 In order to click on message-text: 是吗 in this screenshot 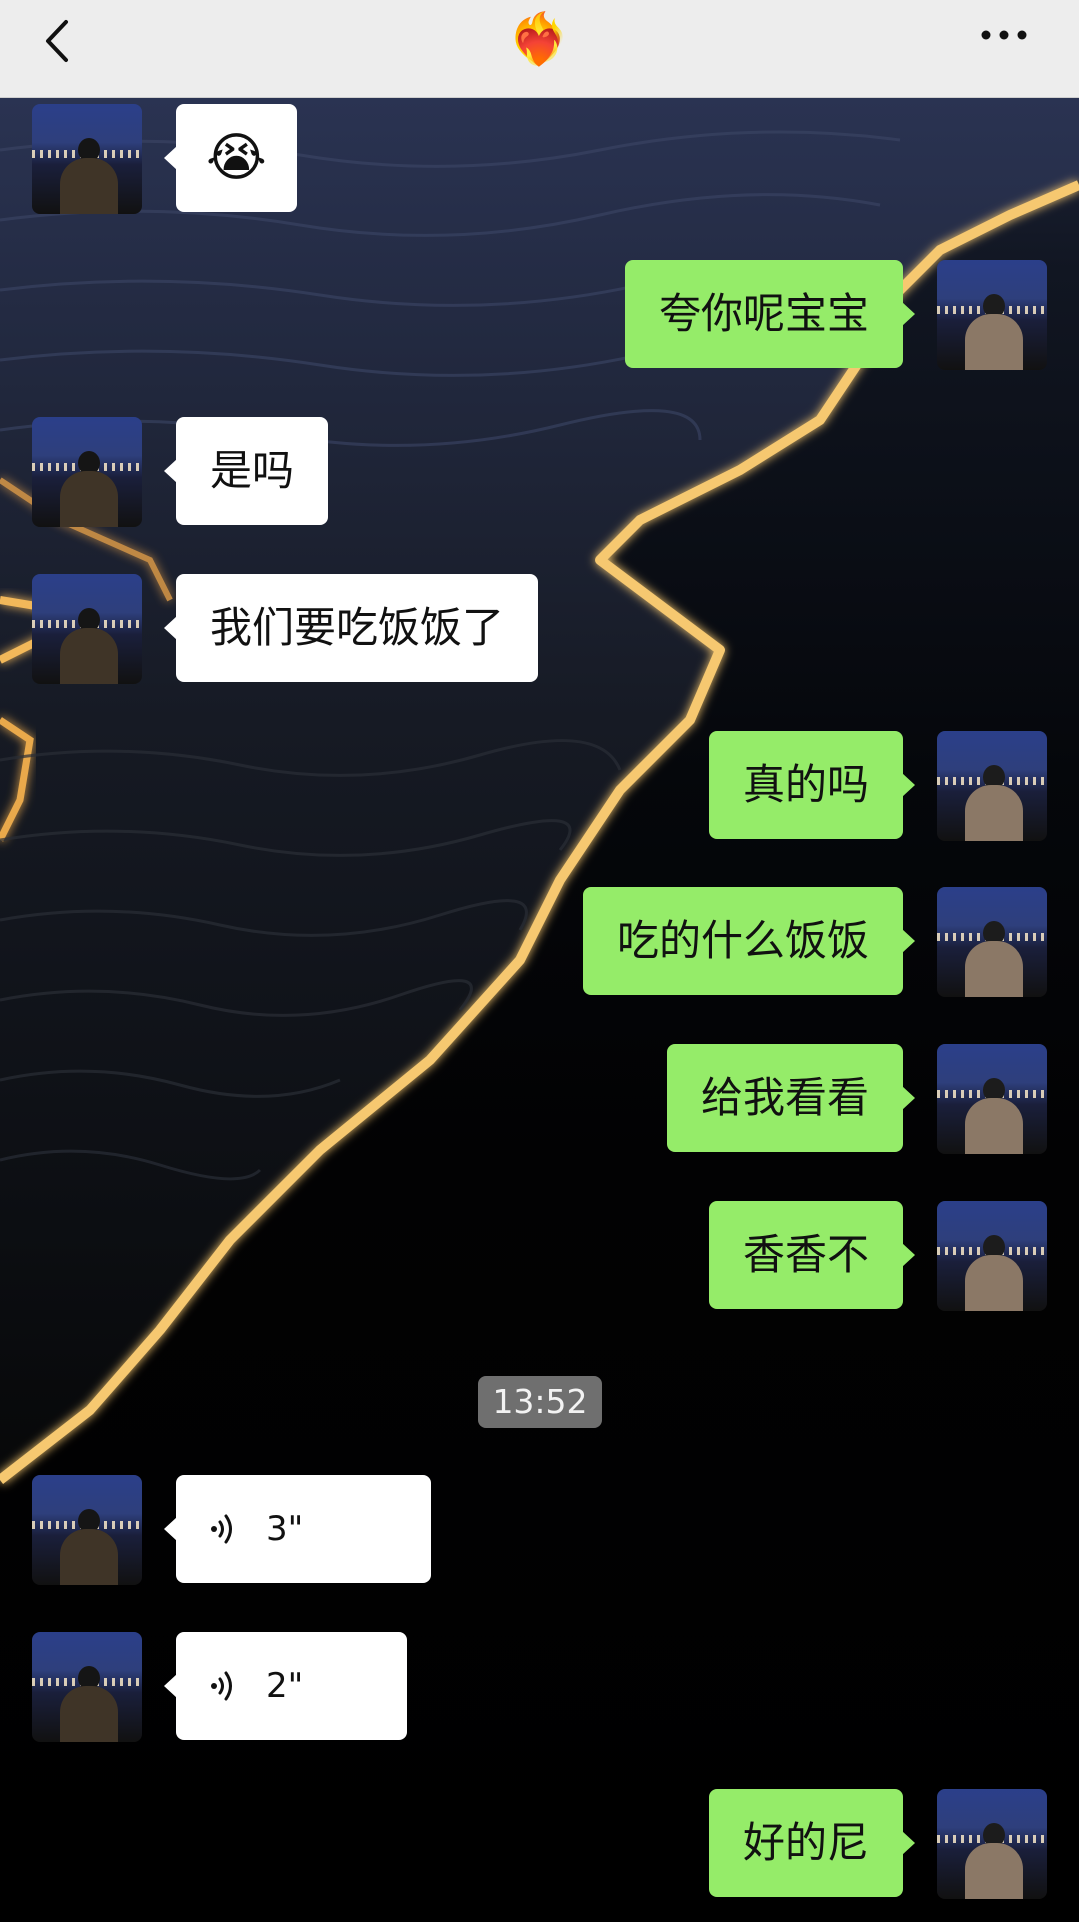, I will do `click(252, 470)`.